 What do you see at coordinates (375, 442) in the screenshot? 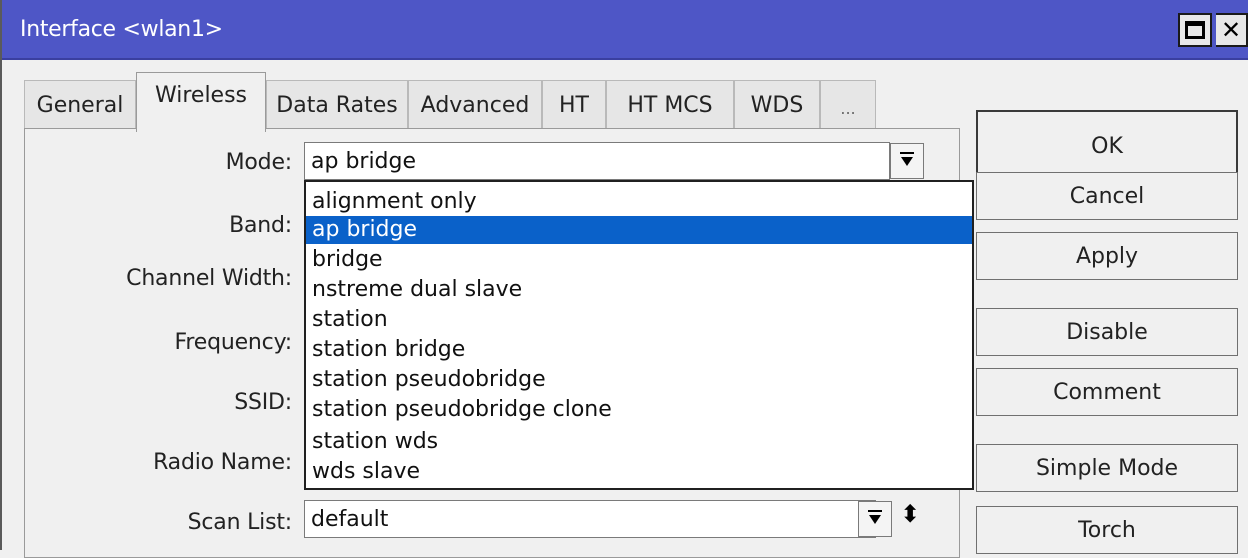
I see `dropdown-option: station wds` at bounding box center [375, 442].